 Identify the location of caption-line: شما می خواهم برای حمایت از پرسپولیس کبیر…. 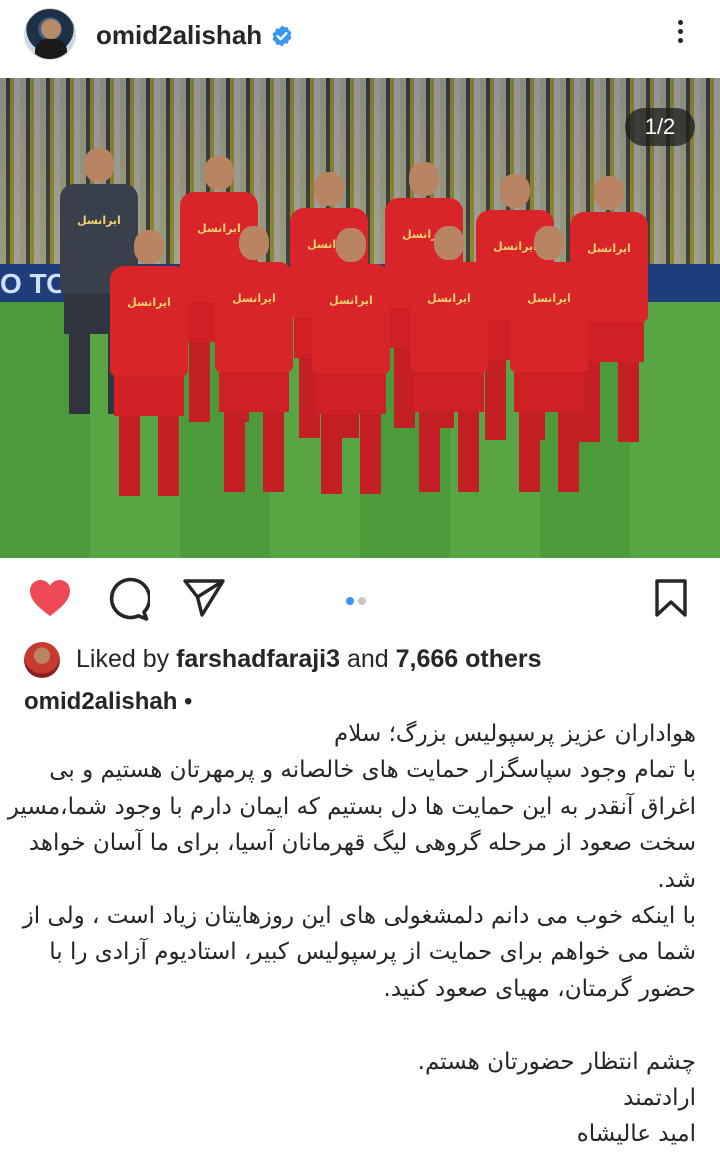
(372, 952).